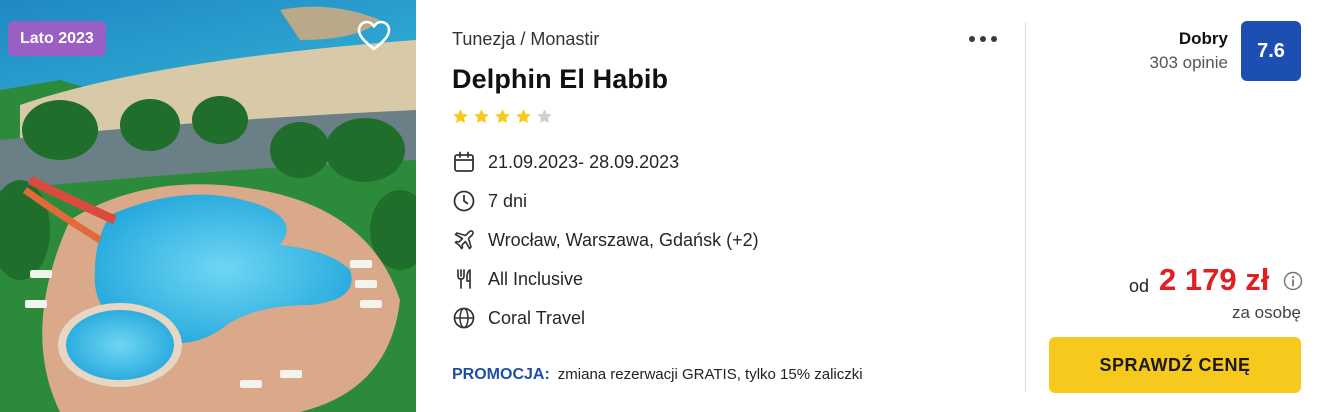 This screenshot has width=1320, height=412. What do you see at coordinates (537, 317) in the screenshot?
I see `operator-text: Coral Travel` at bounding box center [537, 317].